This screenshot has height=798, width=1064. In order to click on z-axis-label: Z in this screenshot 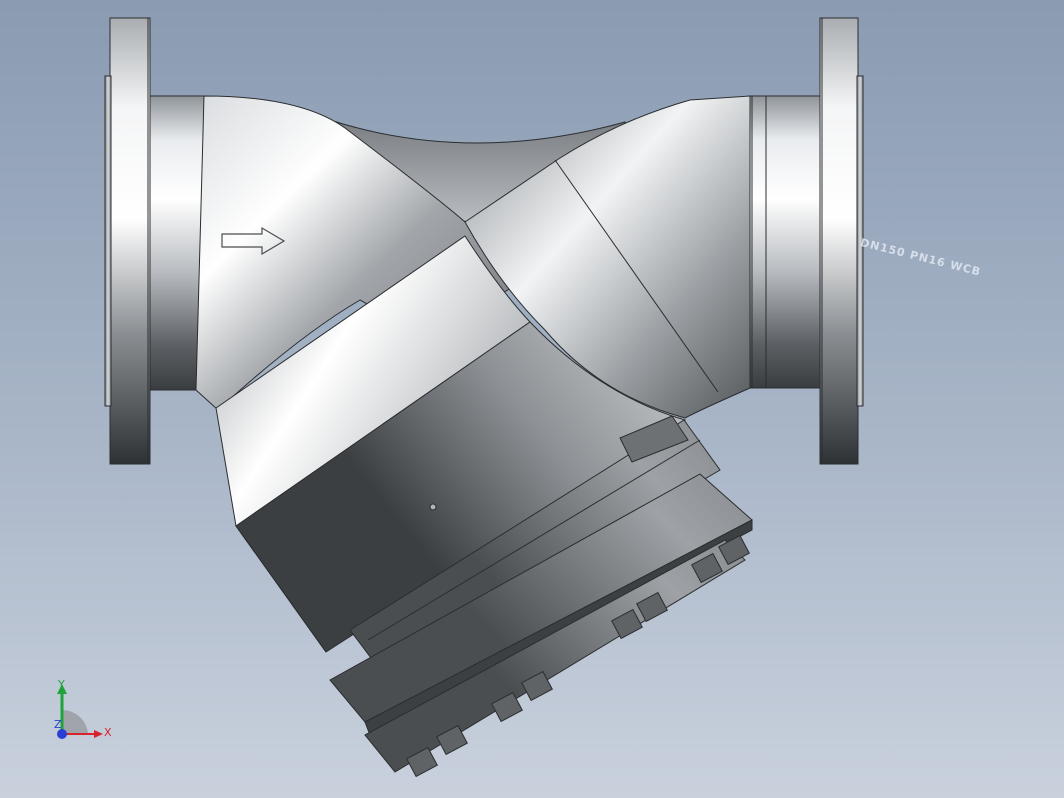, I will do `click(58, 724)`.